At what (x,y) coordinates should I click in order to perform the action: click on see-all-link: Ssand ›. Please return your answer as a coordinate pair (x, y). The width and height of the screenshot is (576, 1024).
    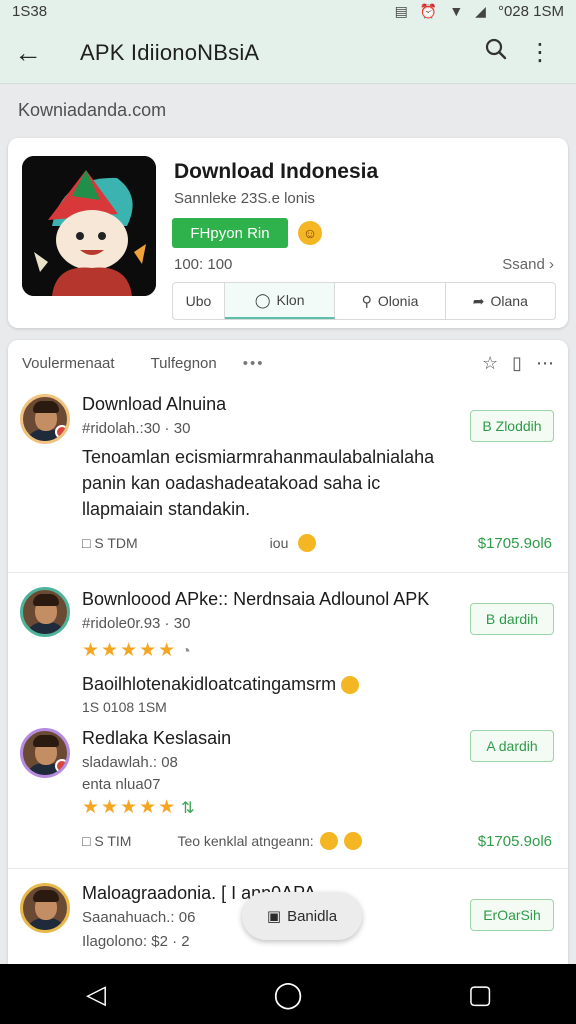
    Looking at the image, I should click on (528, 264).